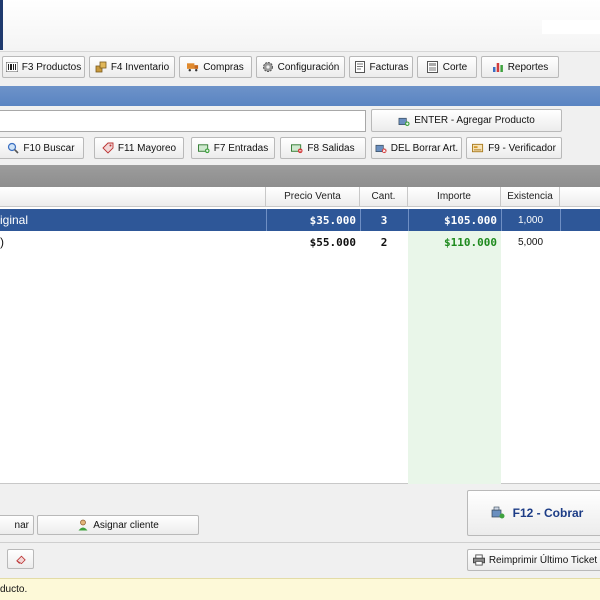 This screenshot has height=600, width=600. What do you see at coordinates (2, 242) in the screenshot?
I see `row-description: )` at bounding box center [2, 242].